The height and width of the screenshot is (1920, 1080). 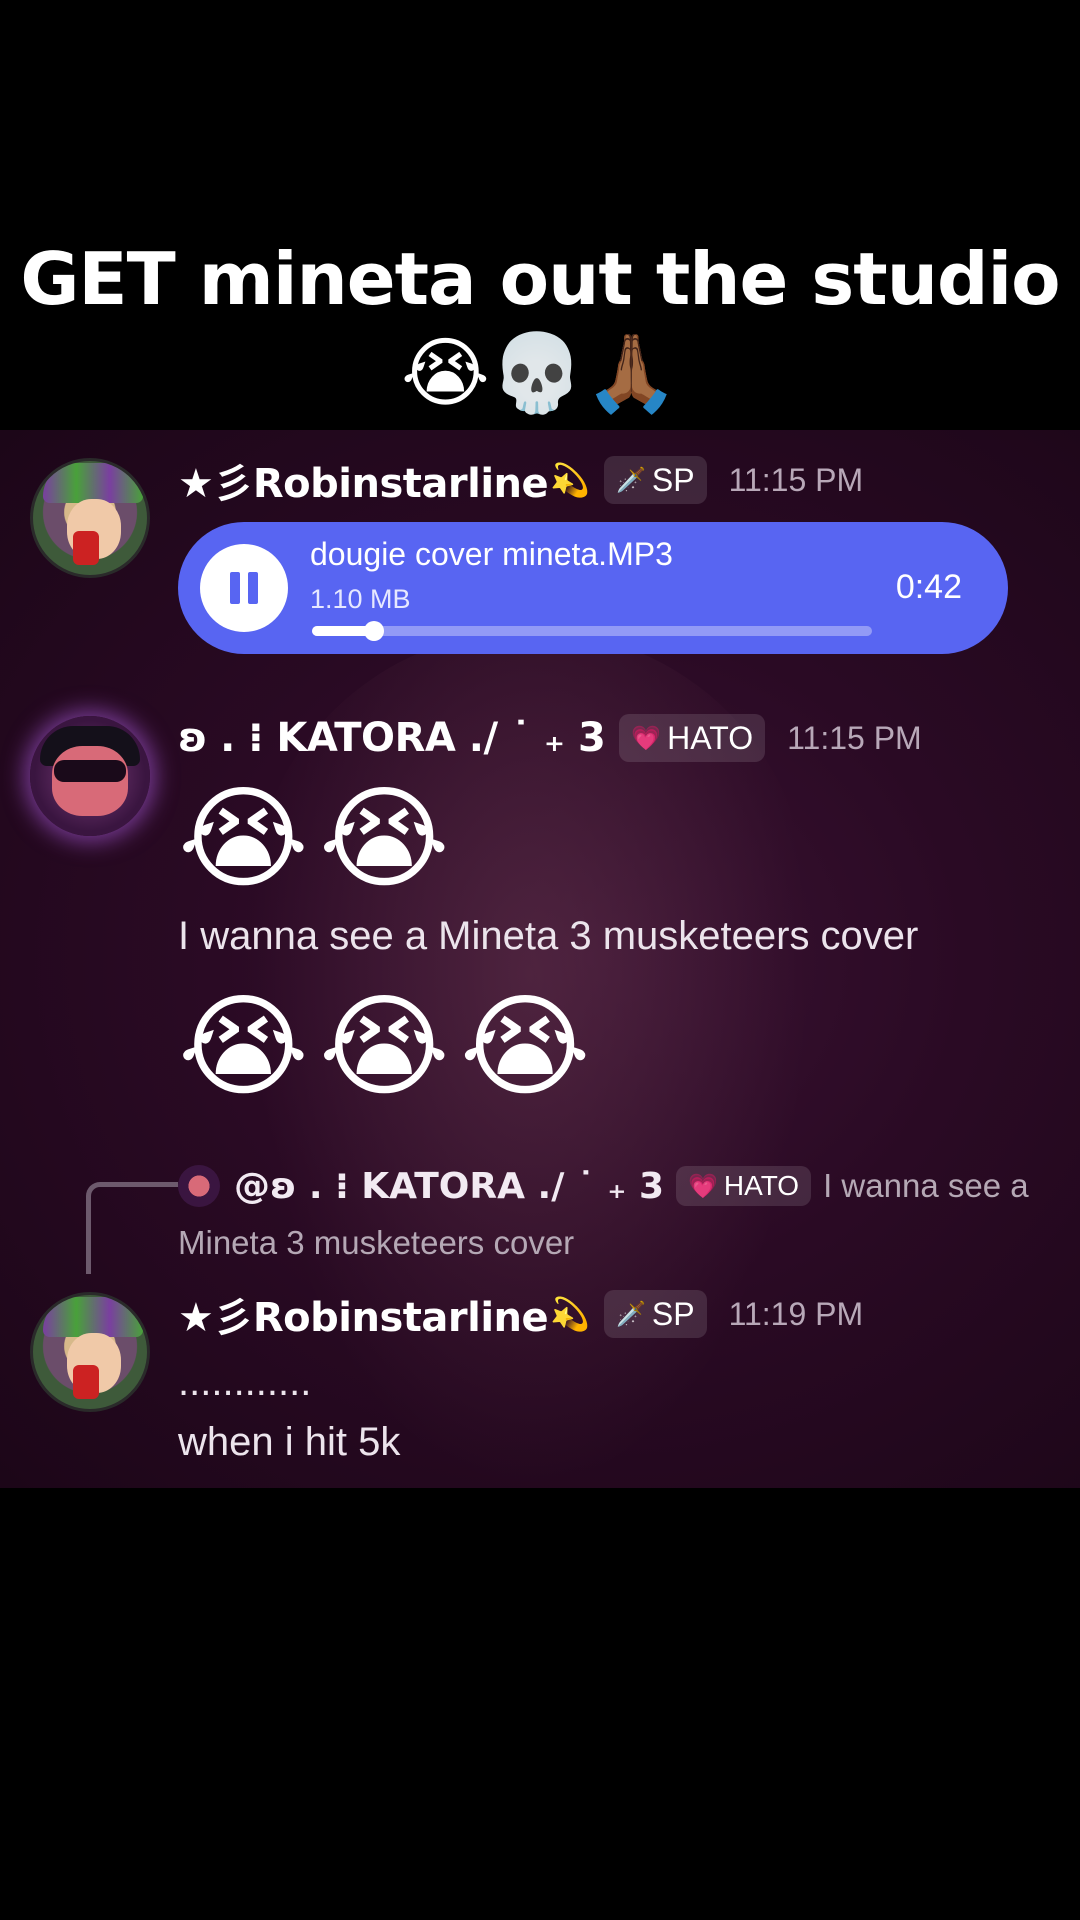 What do you see at coordinates (593, 588) in the screenshot?
I see `audio-attachment: dougie cover mineta.MP3 1.10 MB 0:42` at bounding box center [593, 588].